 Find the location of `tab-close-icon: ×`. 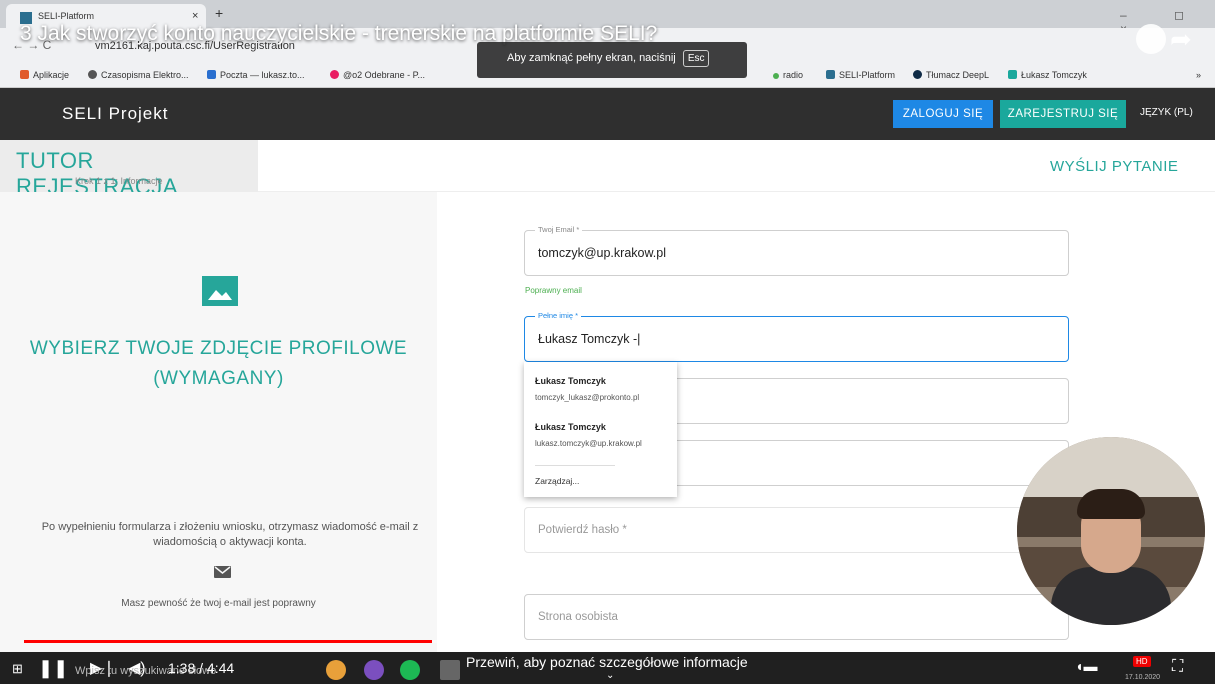

tab-close-icon: × is located at coordinates (195, 16).